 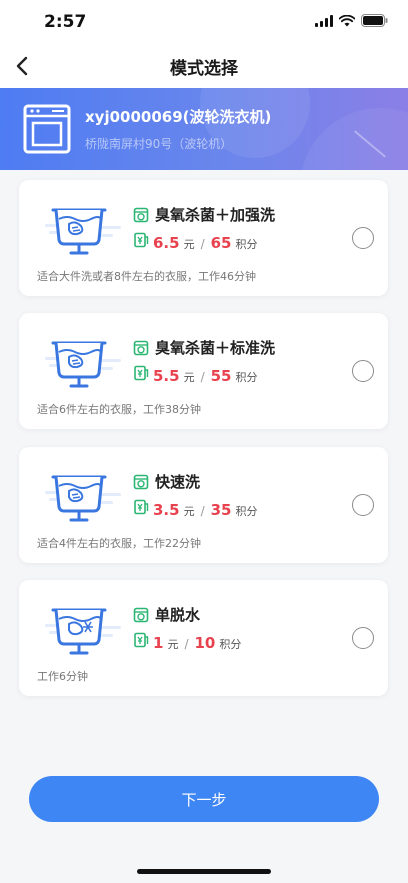 What do you see at coordinates (221, 510) in the screenshot?
I see `mode-points: 35` at bounding box center [221, 510].